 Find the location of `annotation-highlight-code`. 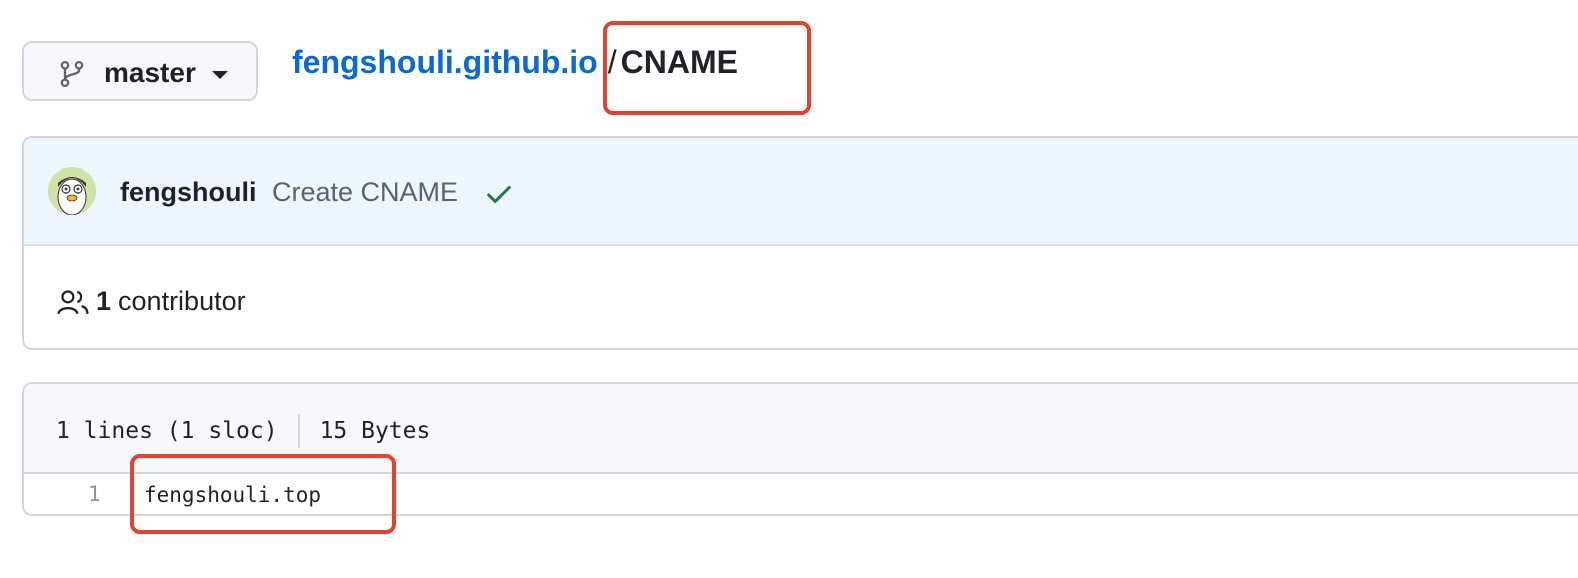

annotation-highlight-code is located at coordinates (263, 494).